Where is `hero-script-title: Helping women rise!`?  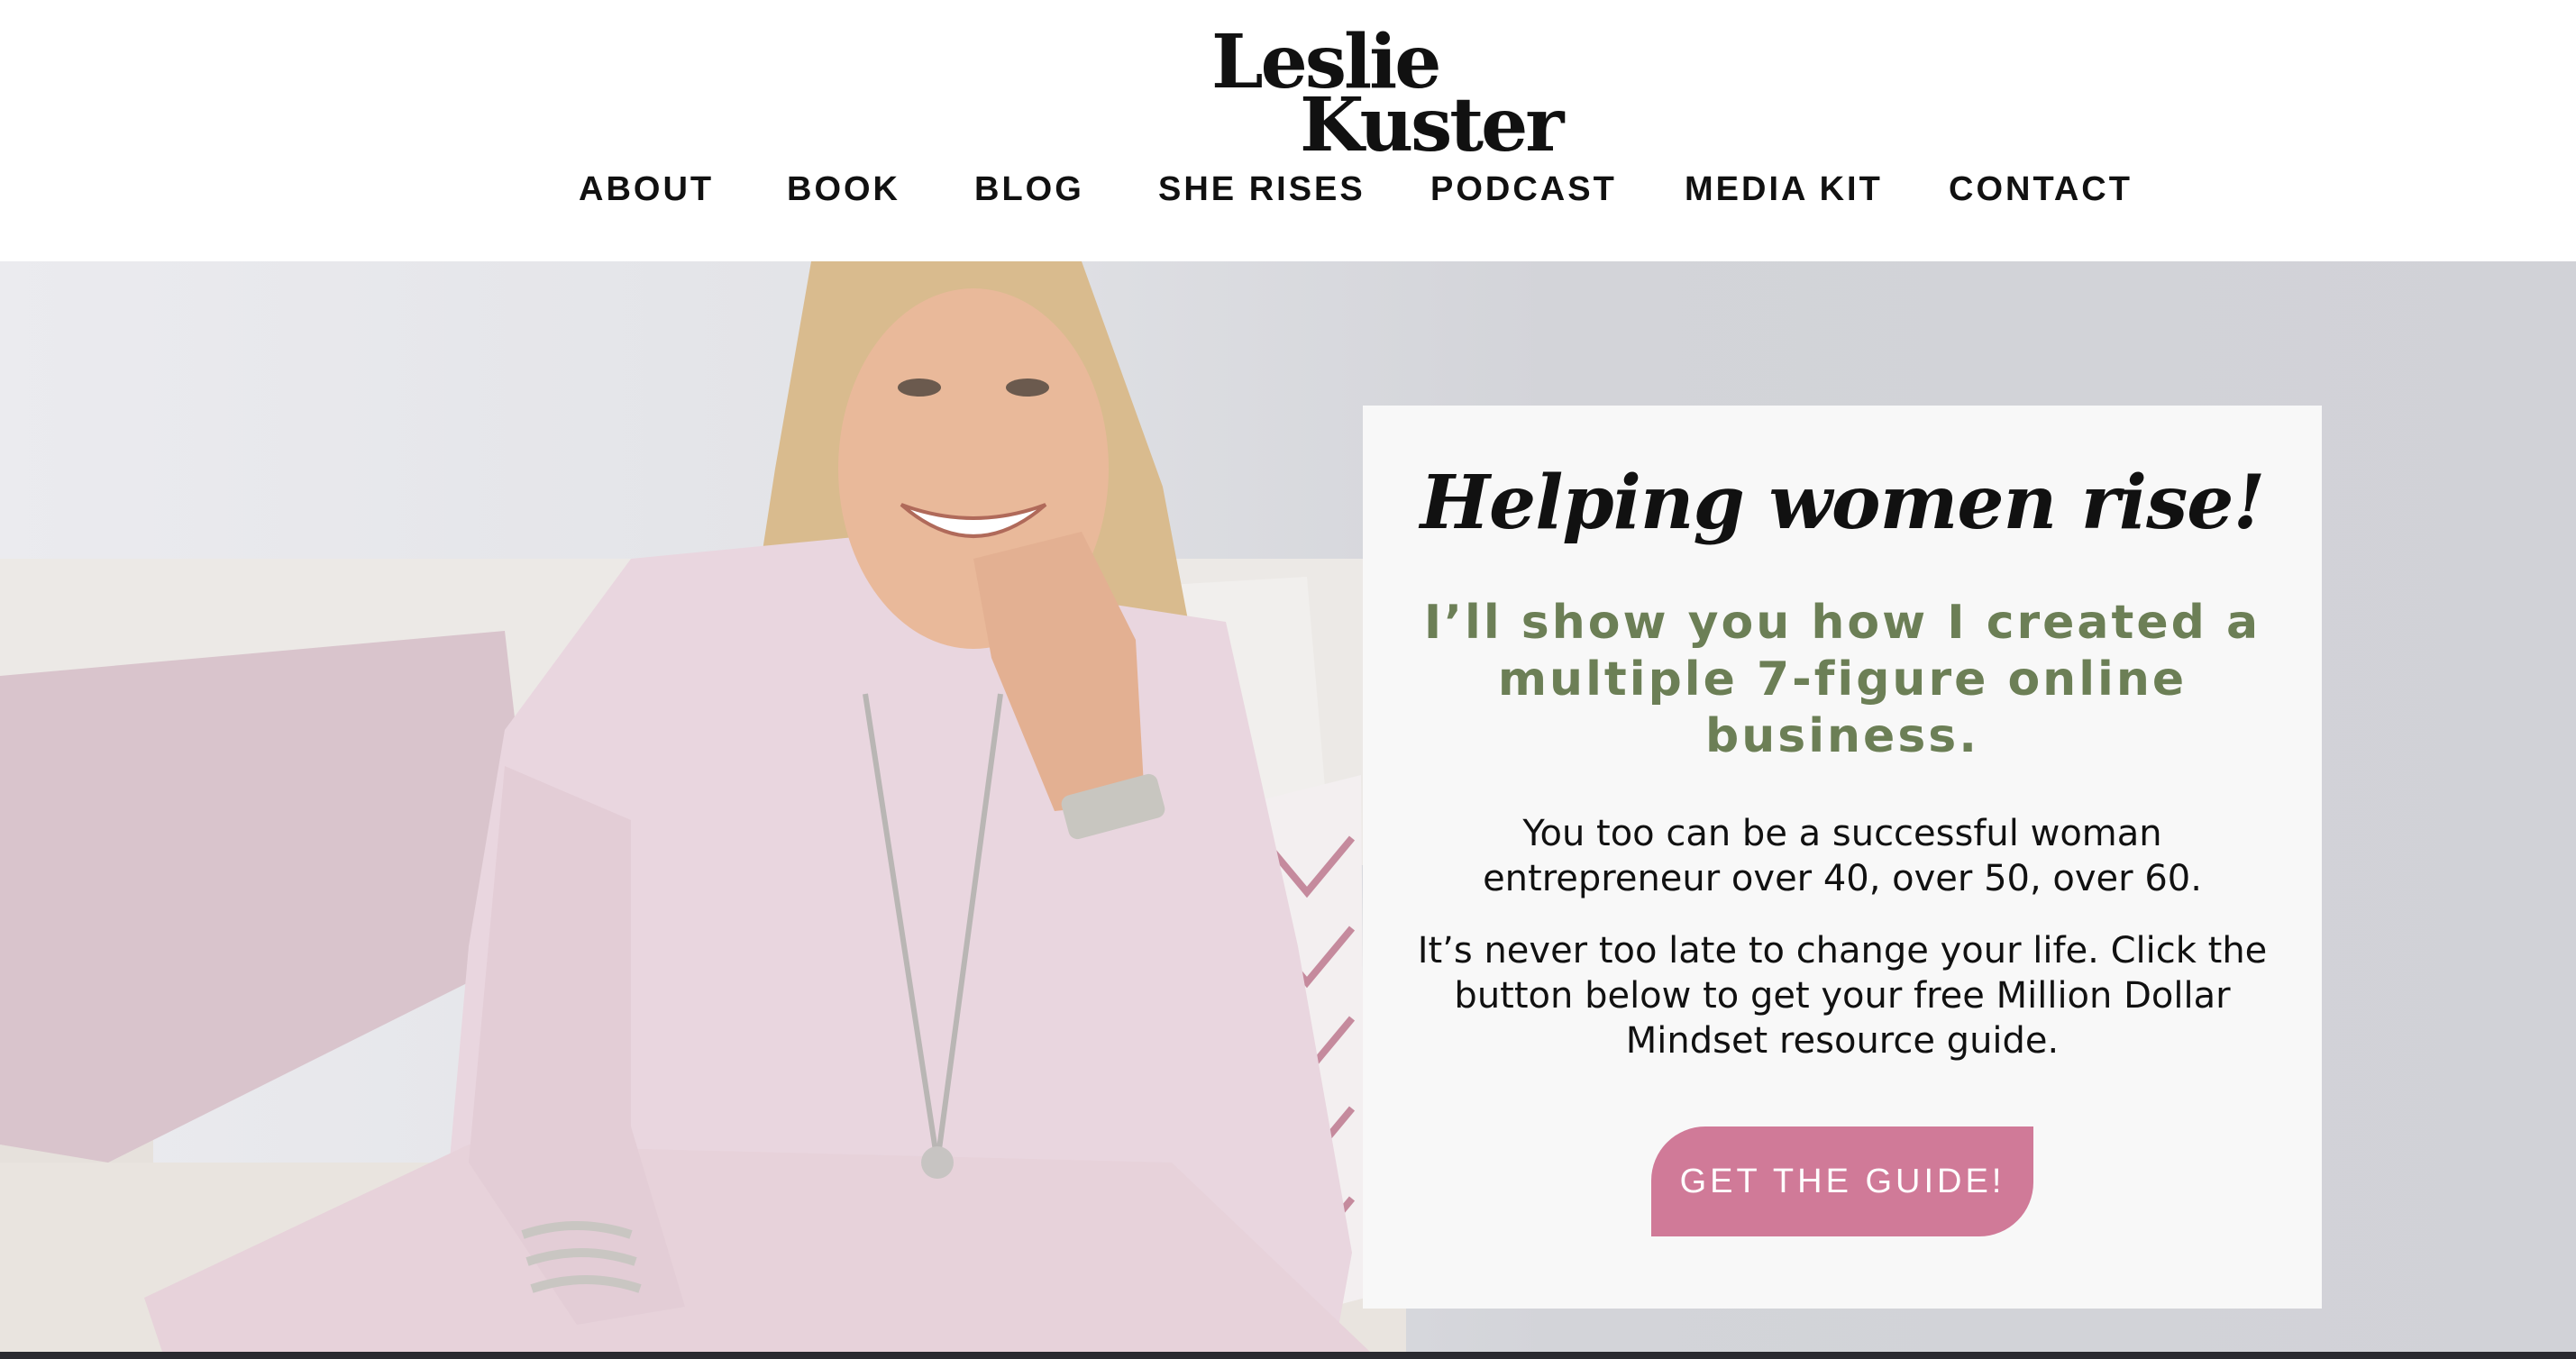 hero-script-title: Helping women rise! is located at coordinates (1843, 503).